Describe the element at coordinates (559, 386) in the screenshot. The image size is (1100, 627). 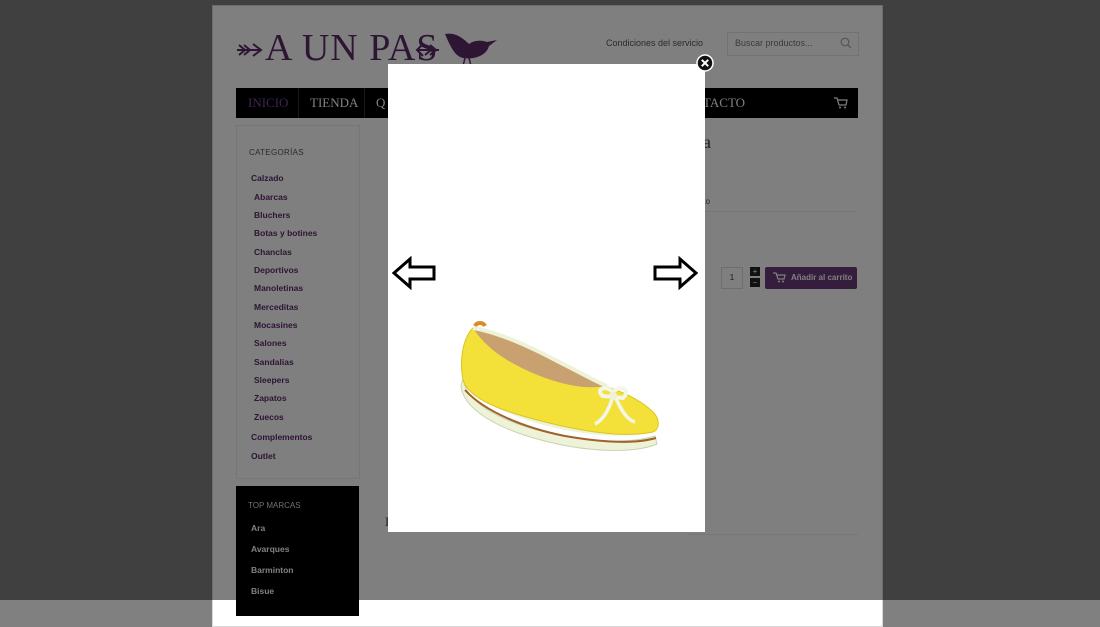
I see `product-shoe-image` at that location.